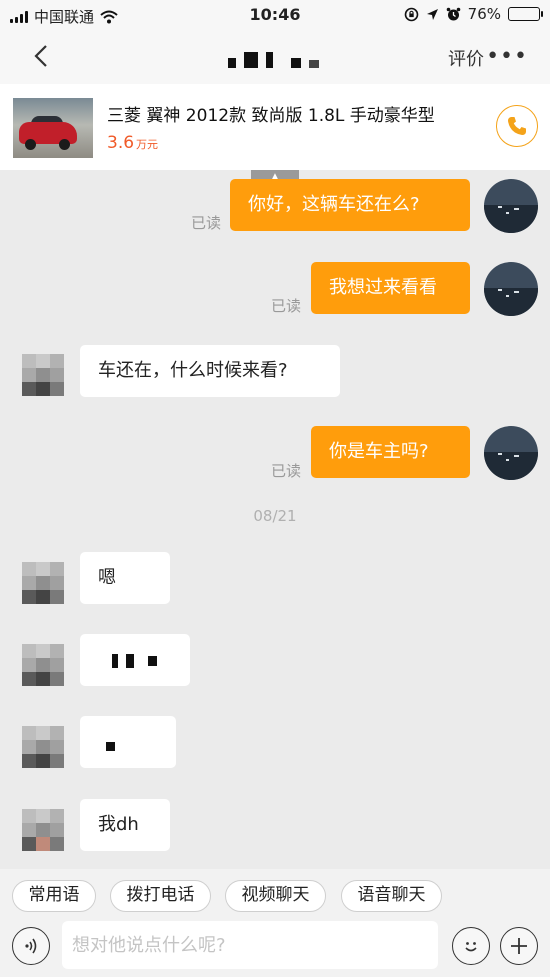 This screenshot has width=550, height=977. I want to click on voice-icon, so click(31, 946).